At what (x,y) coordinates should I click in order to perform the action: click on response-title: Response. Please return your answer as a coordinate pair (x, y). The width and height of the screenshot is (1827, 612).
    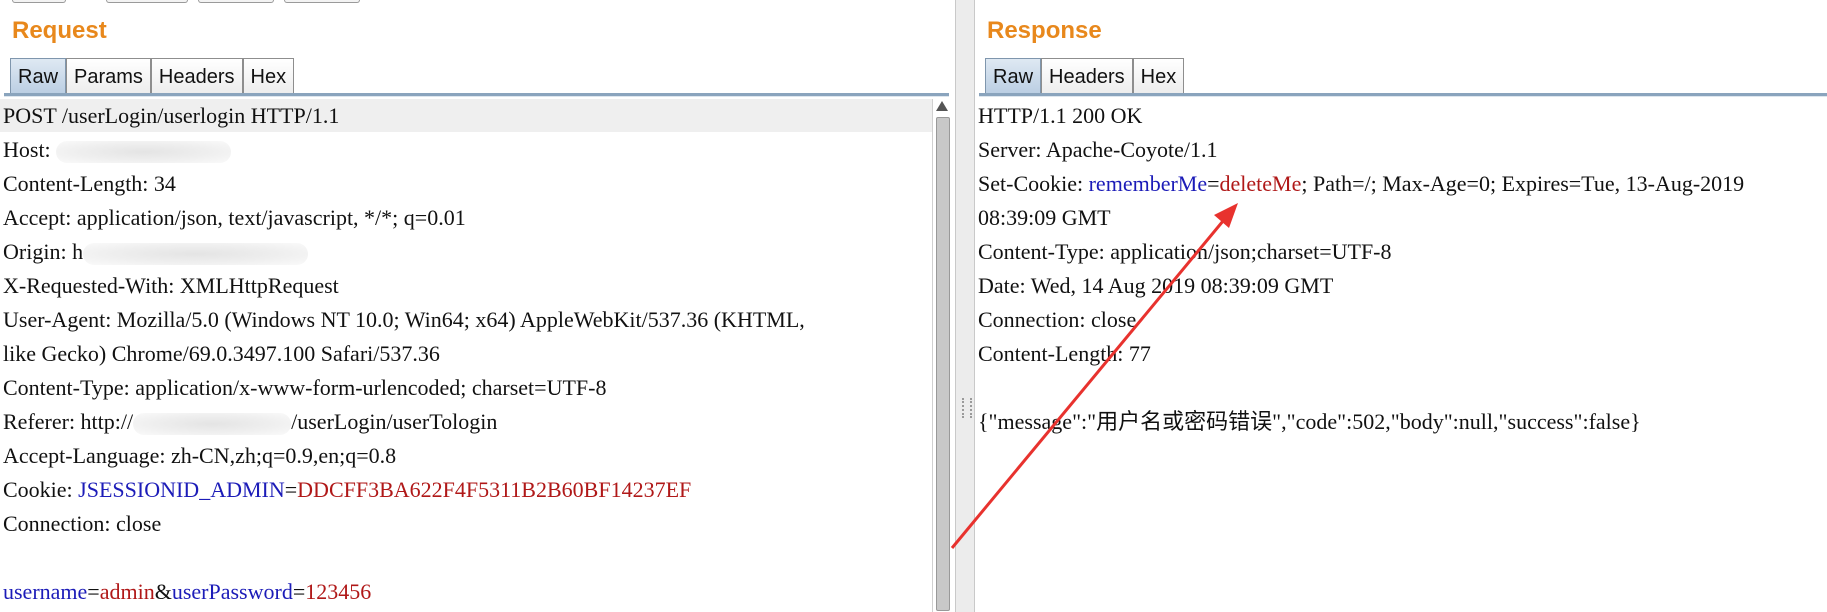
    Looking at the image, I should click on (1044, 30).